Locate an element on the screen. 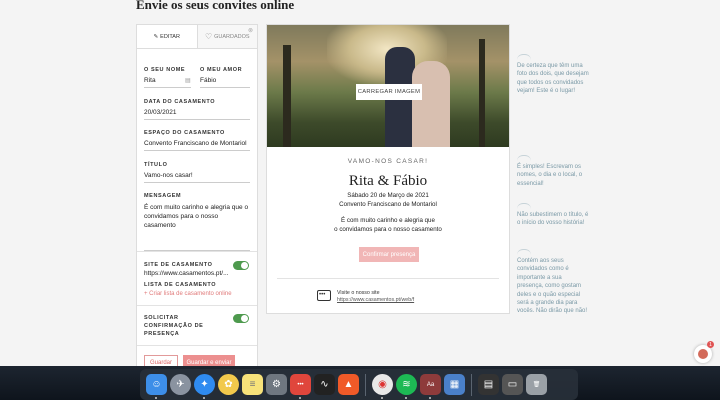 The image size is (720, 400). preview-message-line-1: É com muito carinho e alegria que is located at coordinates (388, 220).